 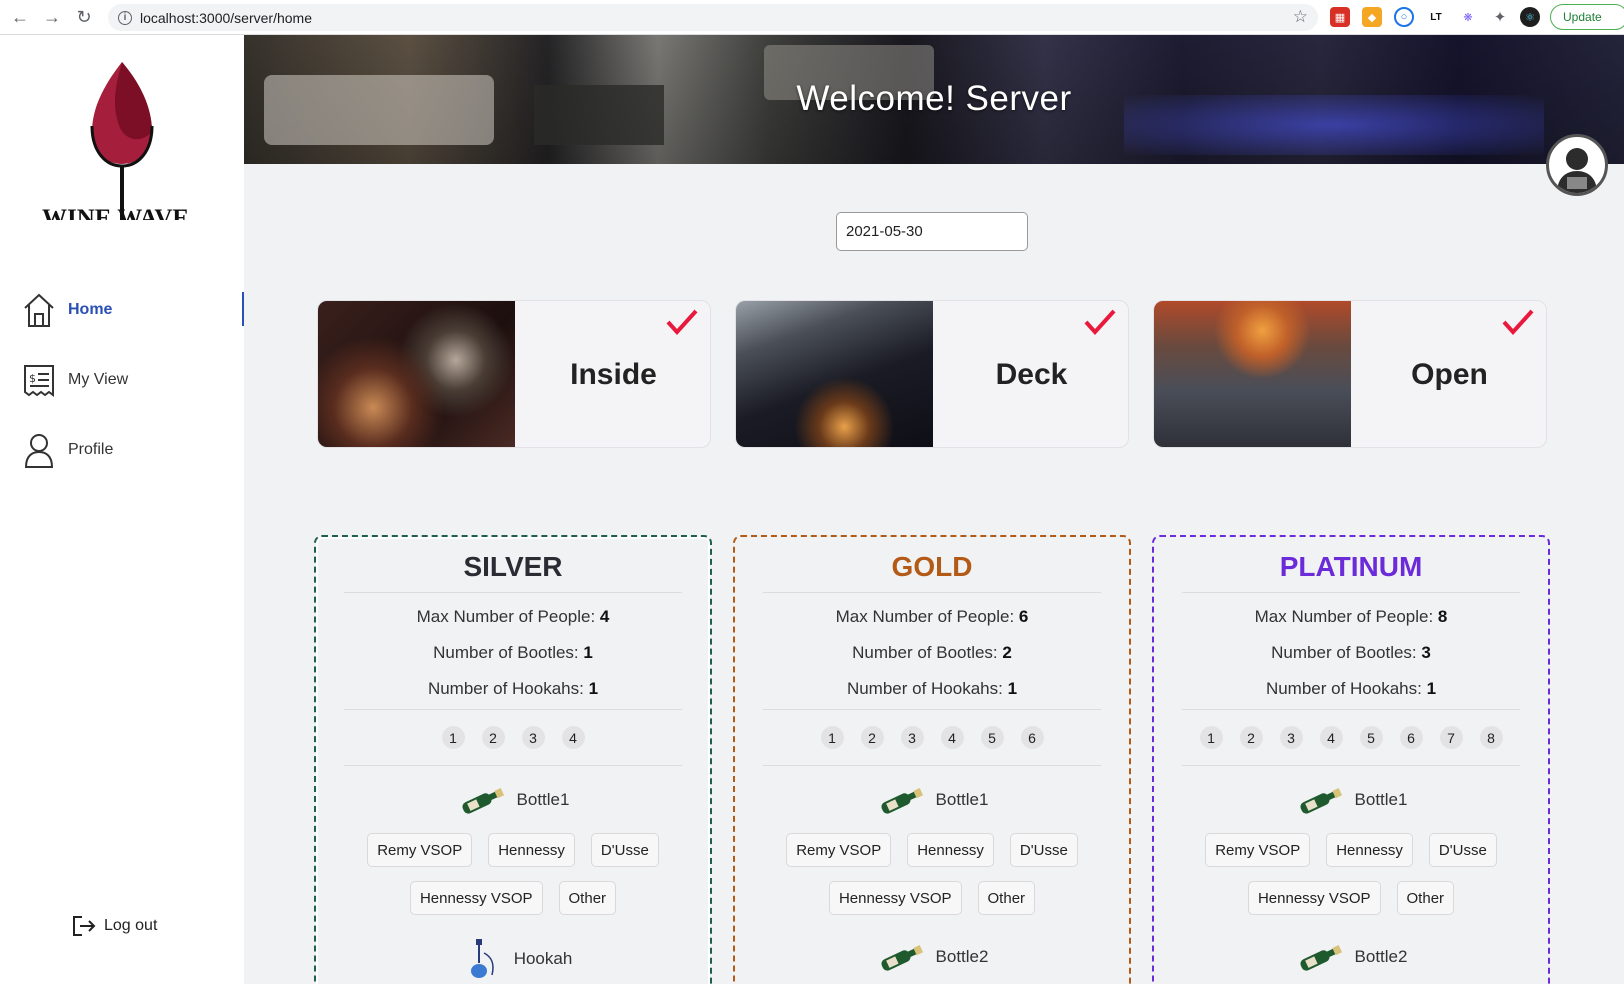 What do you see at coordinates (508, 652) in the screenshot?
I see `stat-label: Number of Bootles:` at bounding box center [508, 652].